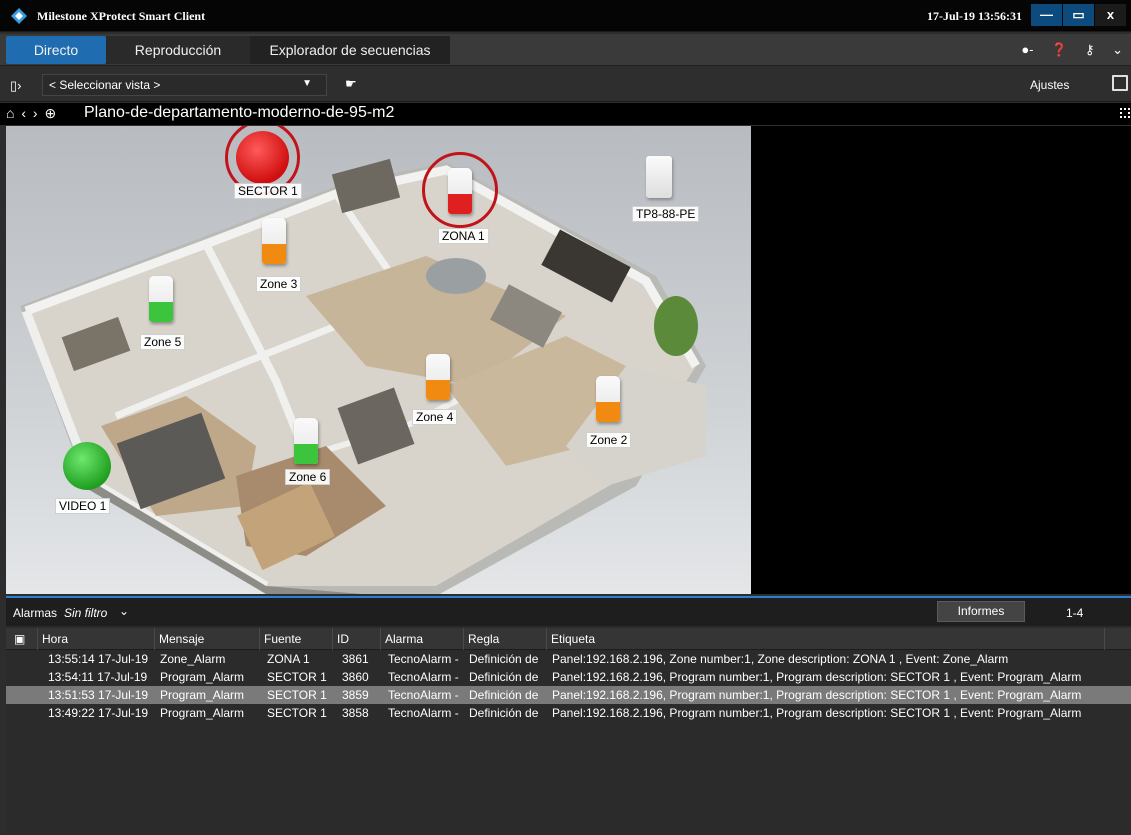 This screenshot has height=835, width=1131. I want to click on map-label-tp8: TP8-88-PE, so click(666, 214).